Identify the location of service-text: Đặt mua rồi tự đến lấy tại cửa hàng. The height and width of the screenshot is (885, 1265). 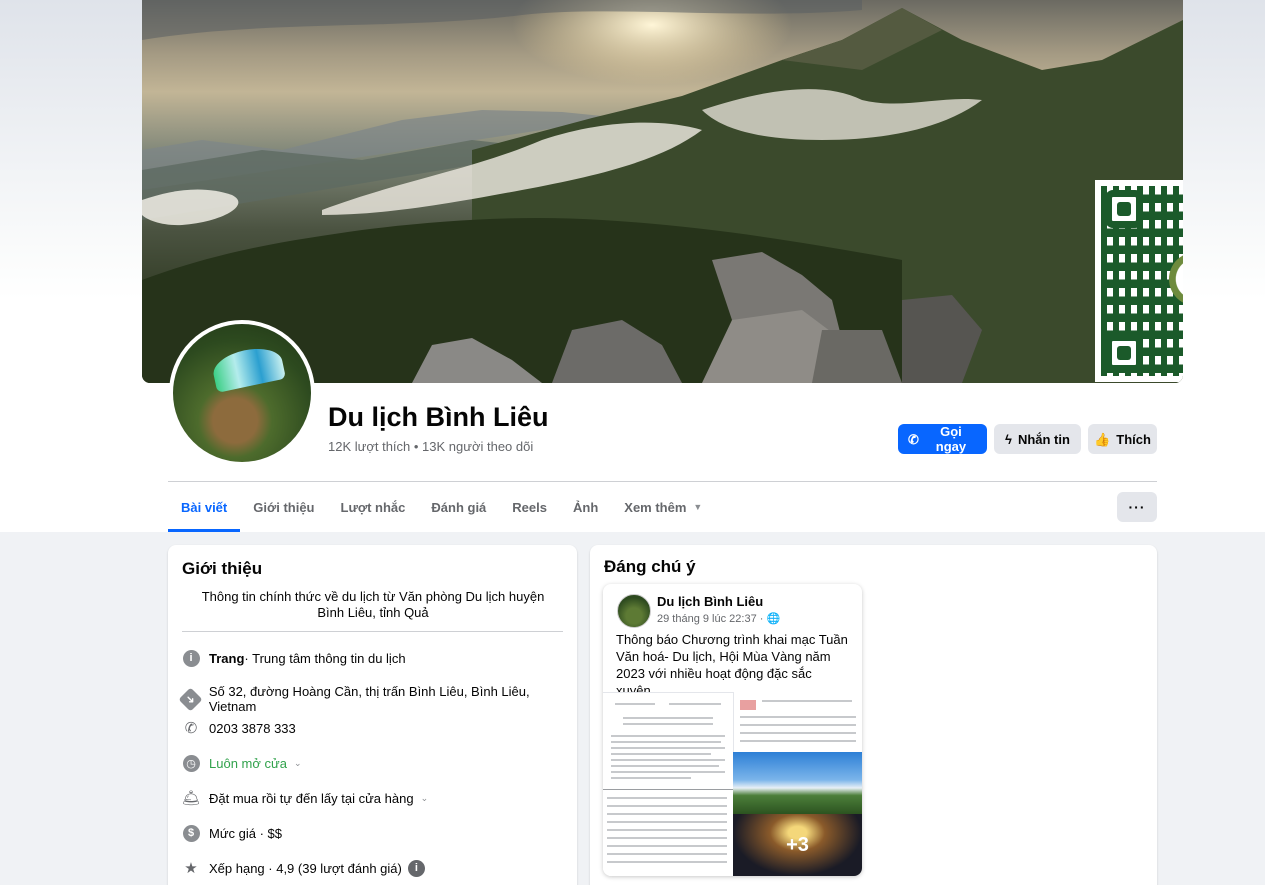
(311, 798).